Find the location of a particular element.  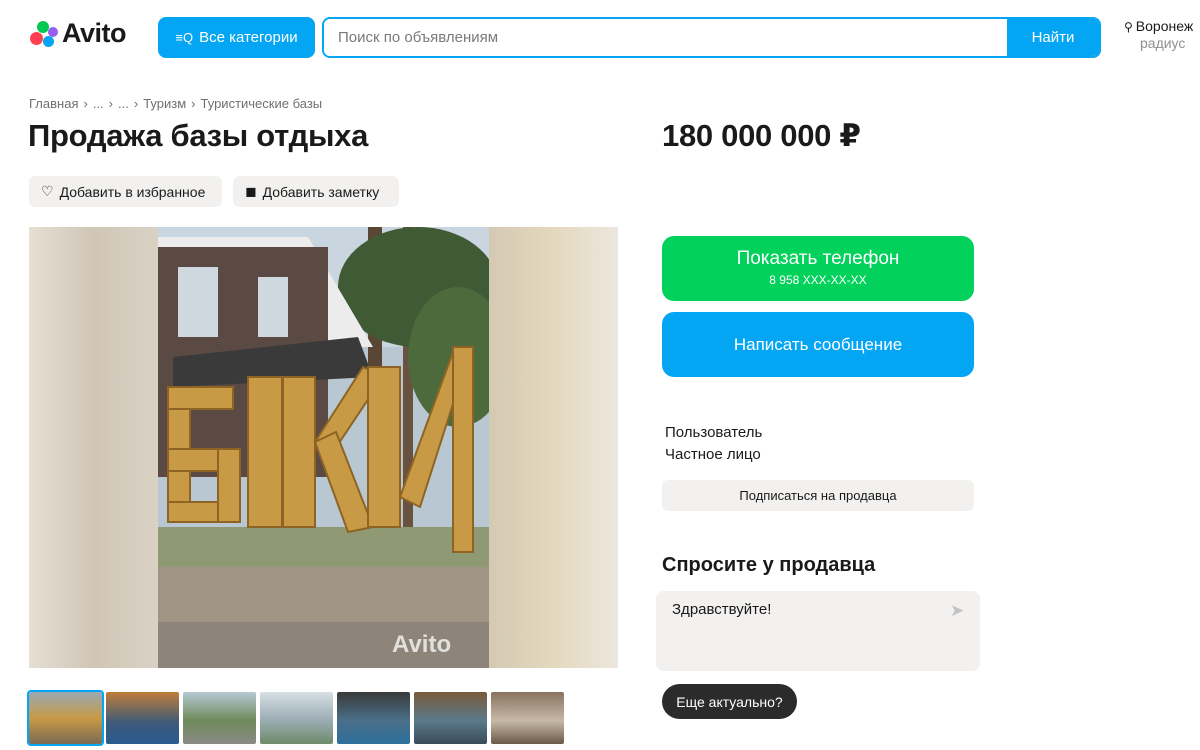

show-phone-label: Показать телефон is located at coordinates (818, 258).